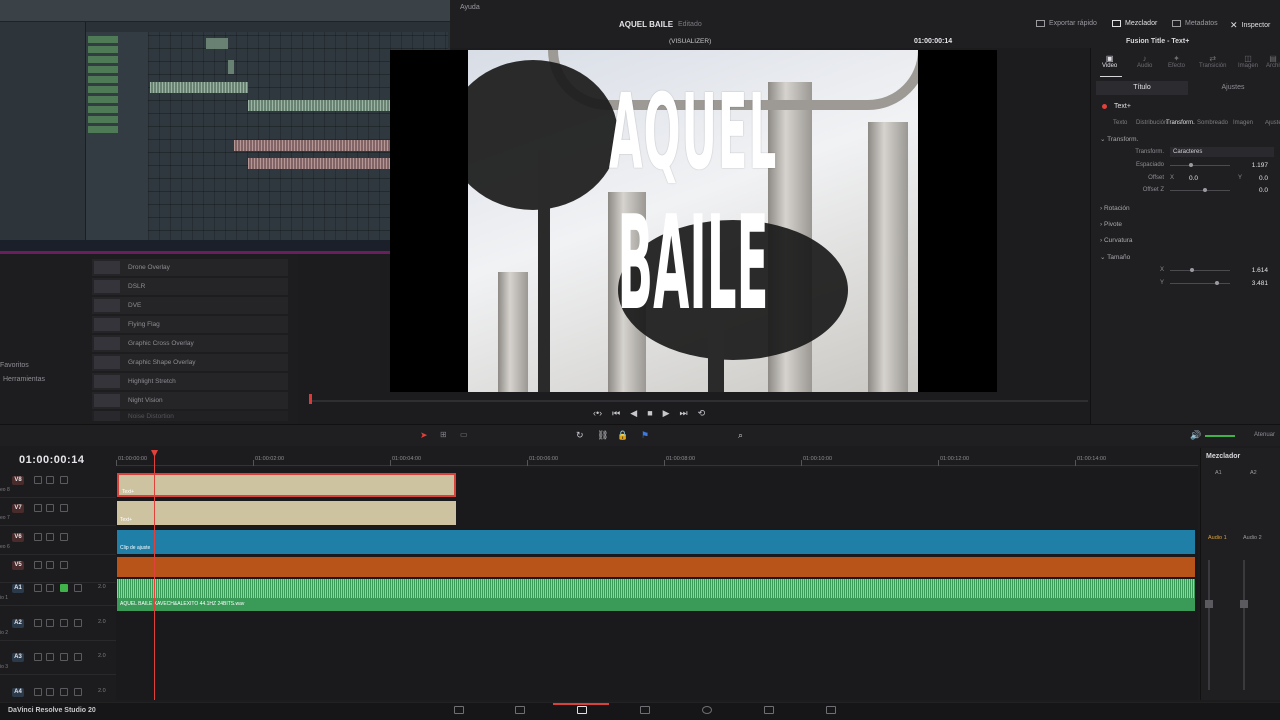 Image resolution: width=1280 pixels, height=720 pixels. What do you see at coordinates (1205, 190) in the screenshot?
I see `offset-z-slider-knob` at bounding box center [1205, 190].